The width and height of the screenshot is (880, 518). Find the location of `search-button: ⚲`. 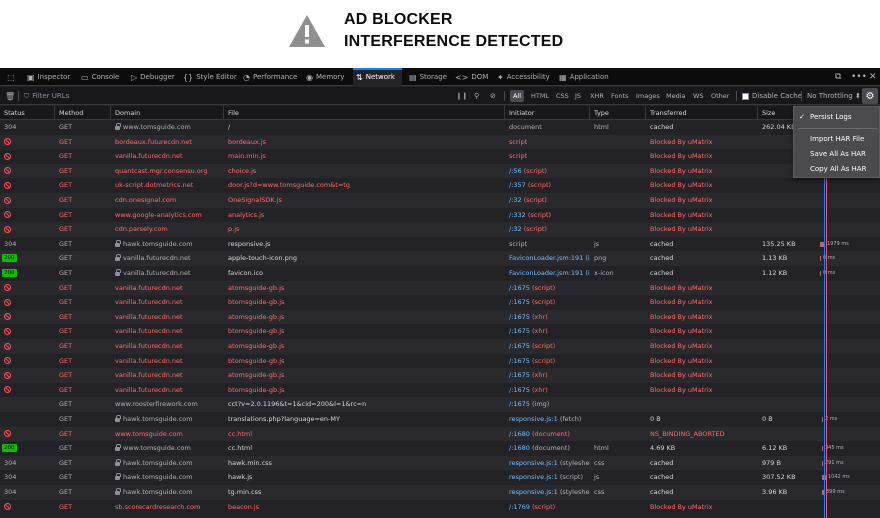

search-button: ⚲ is located at coordinates (476, 96).